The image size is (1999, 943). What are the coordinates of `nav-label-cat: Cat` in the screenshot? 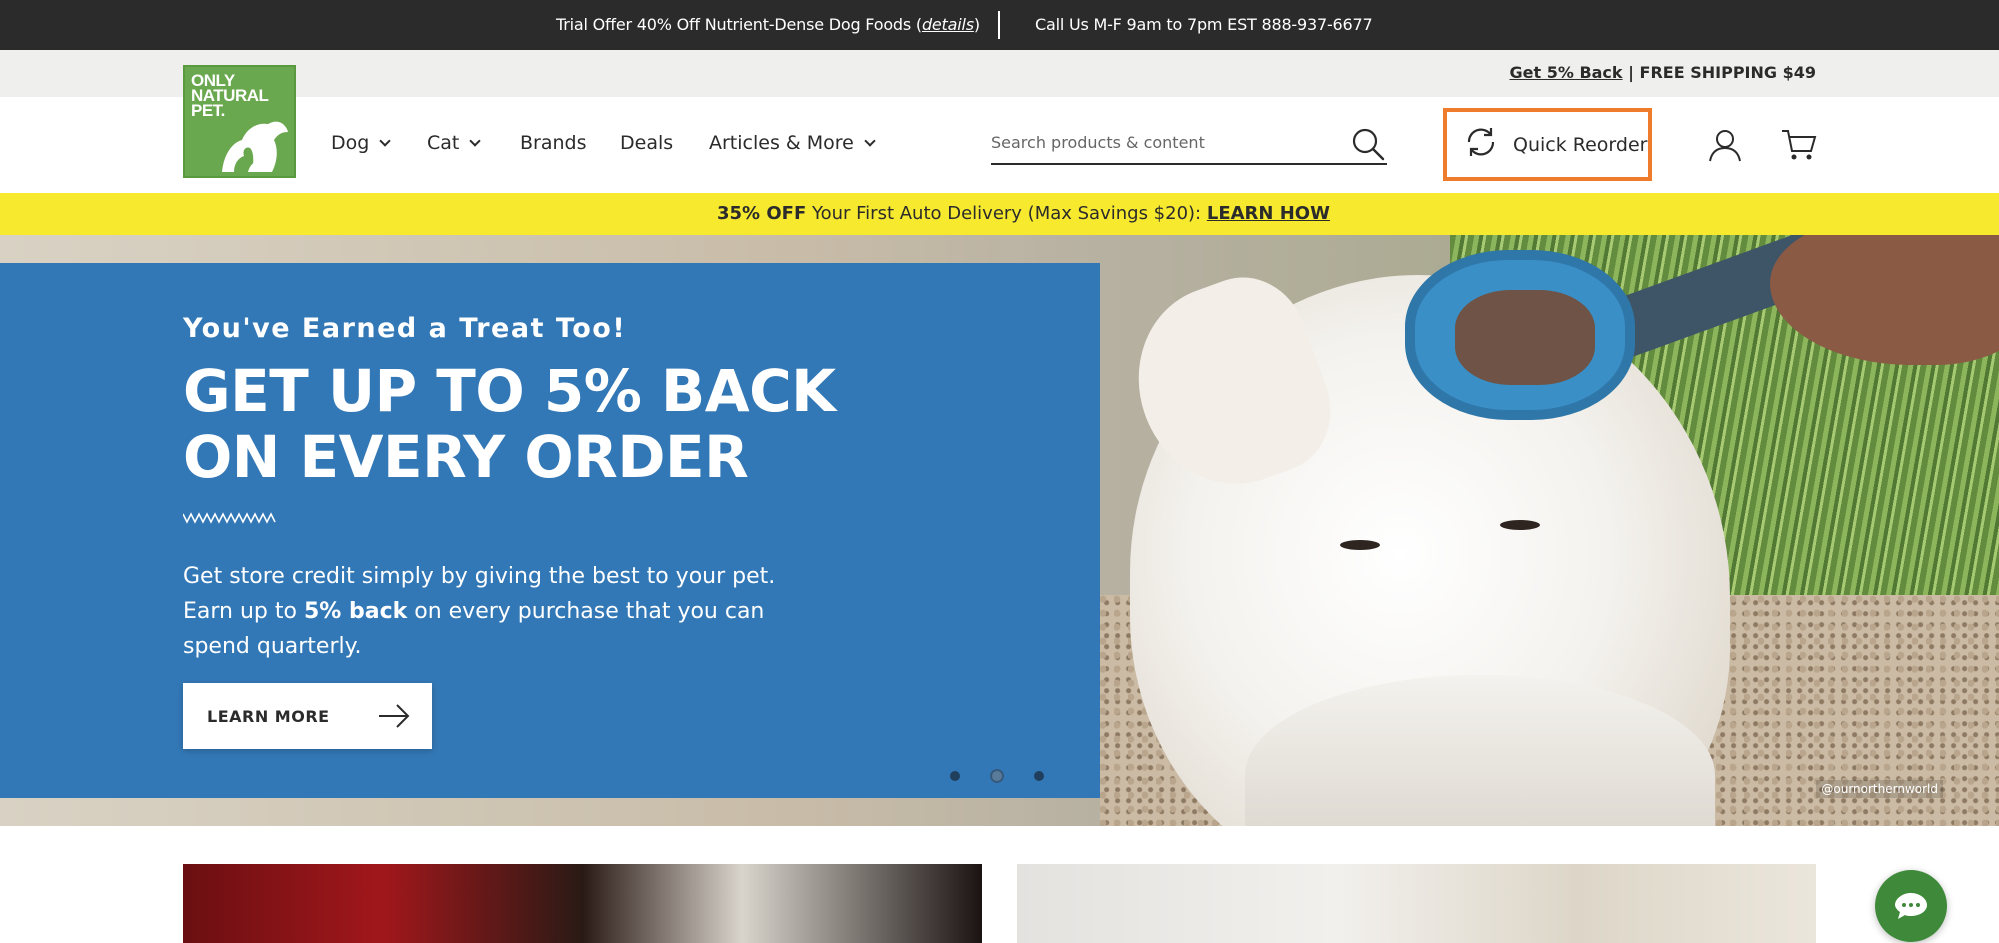 It's located at (443, 143).